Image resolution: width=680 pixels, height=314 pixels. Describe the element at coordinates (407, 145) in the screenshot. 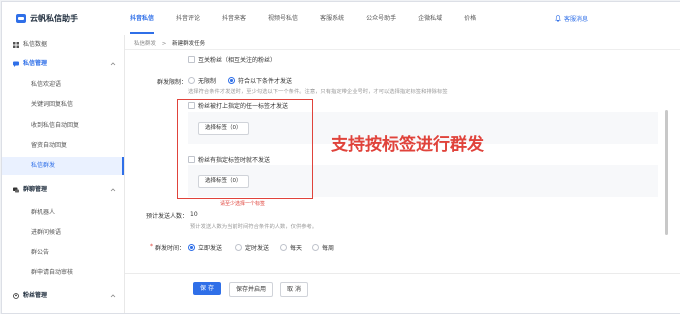

I see `annotation-text: 支持按标签进行群发` at that location.